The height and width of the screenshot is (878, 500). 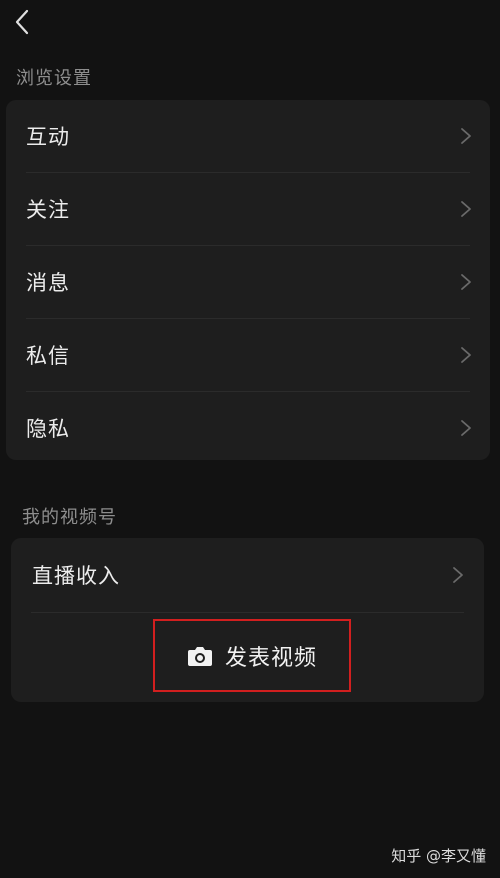 I want to click on row-live-income: 直播收入, so click(x=247, y=575).